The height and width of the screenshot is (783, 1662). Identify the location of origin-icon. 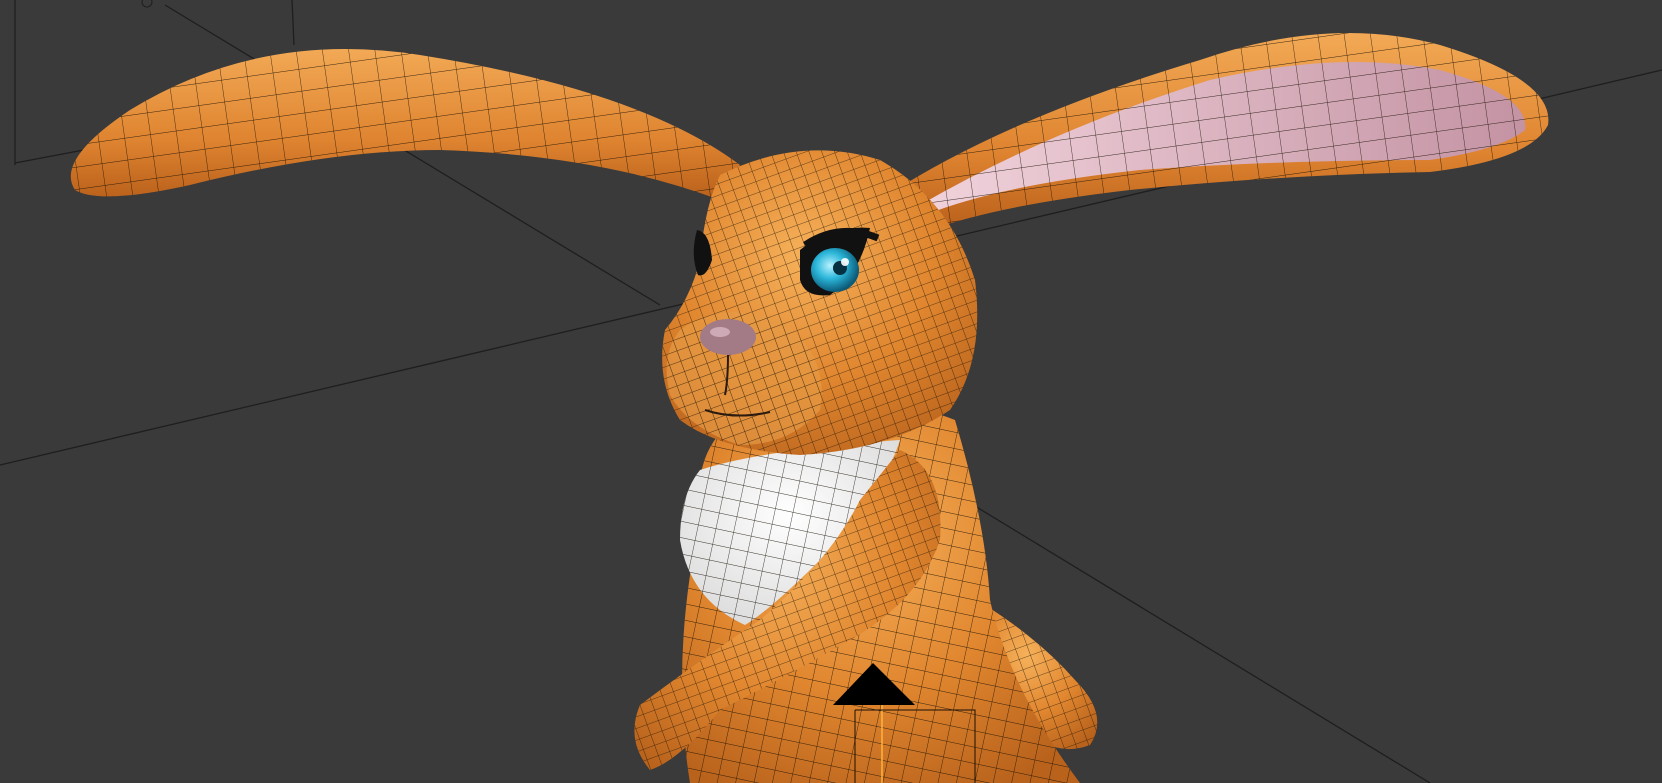
(147, 4).